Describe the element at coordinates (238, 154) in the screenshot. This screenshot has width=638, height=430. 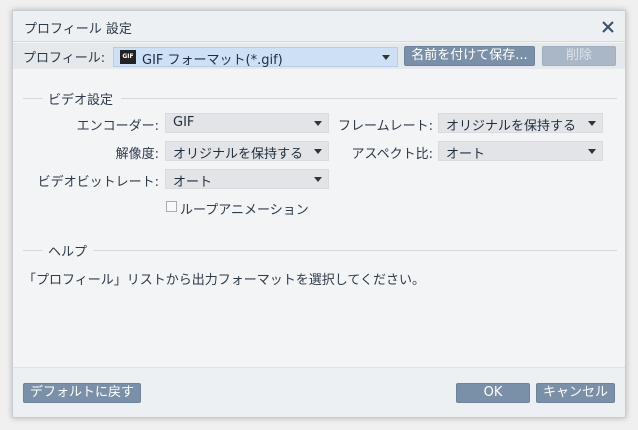
I see `resolution-value: オリジナルを保持する` at that location.